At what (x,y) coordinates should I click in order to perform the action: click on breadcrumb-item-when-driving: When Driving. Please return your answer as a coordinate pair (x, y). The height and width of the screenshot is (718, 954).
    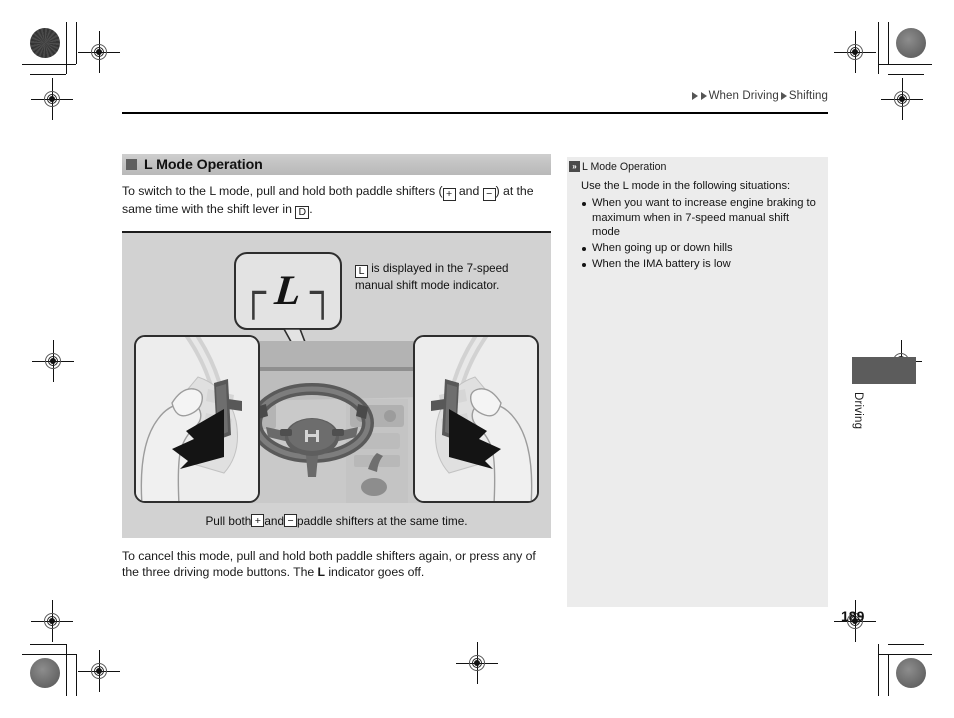
    Looking at the image, I should click on (744, 96).